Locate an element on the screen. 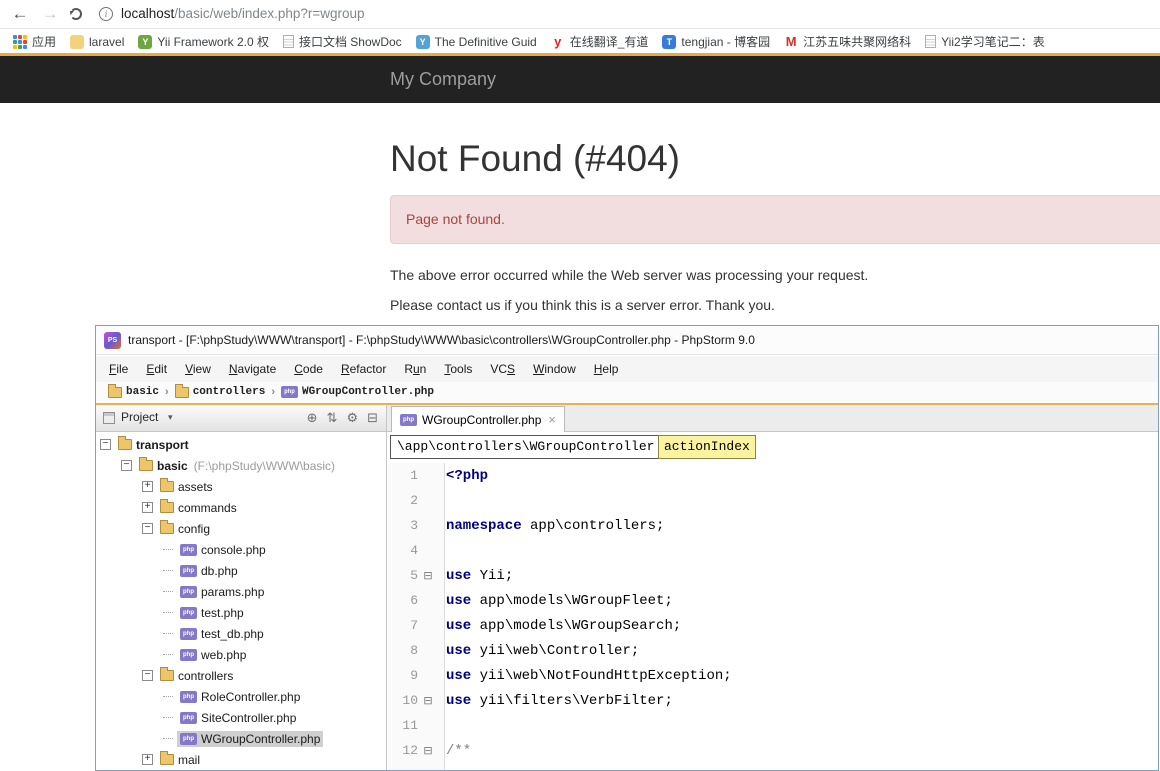 The width and height of the screenshot is (1160, 771). tree-item-mail: + mail is located at coordinates (241, 759).